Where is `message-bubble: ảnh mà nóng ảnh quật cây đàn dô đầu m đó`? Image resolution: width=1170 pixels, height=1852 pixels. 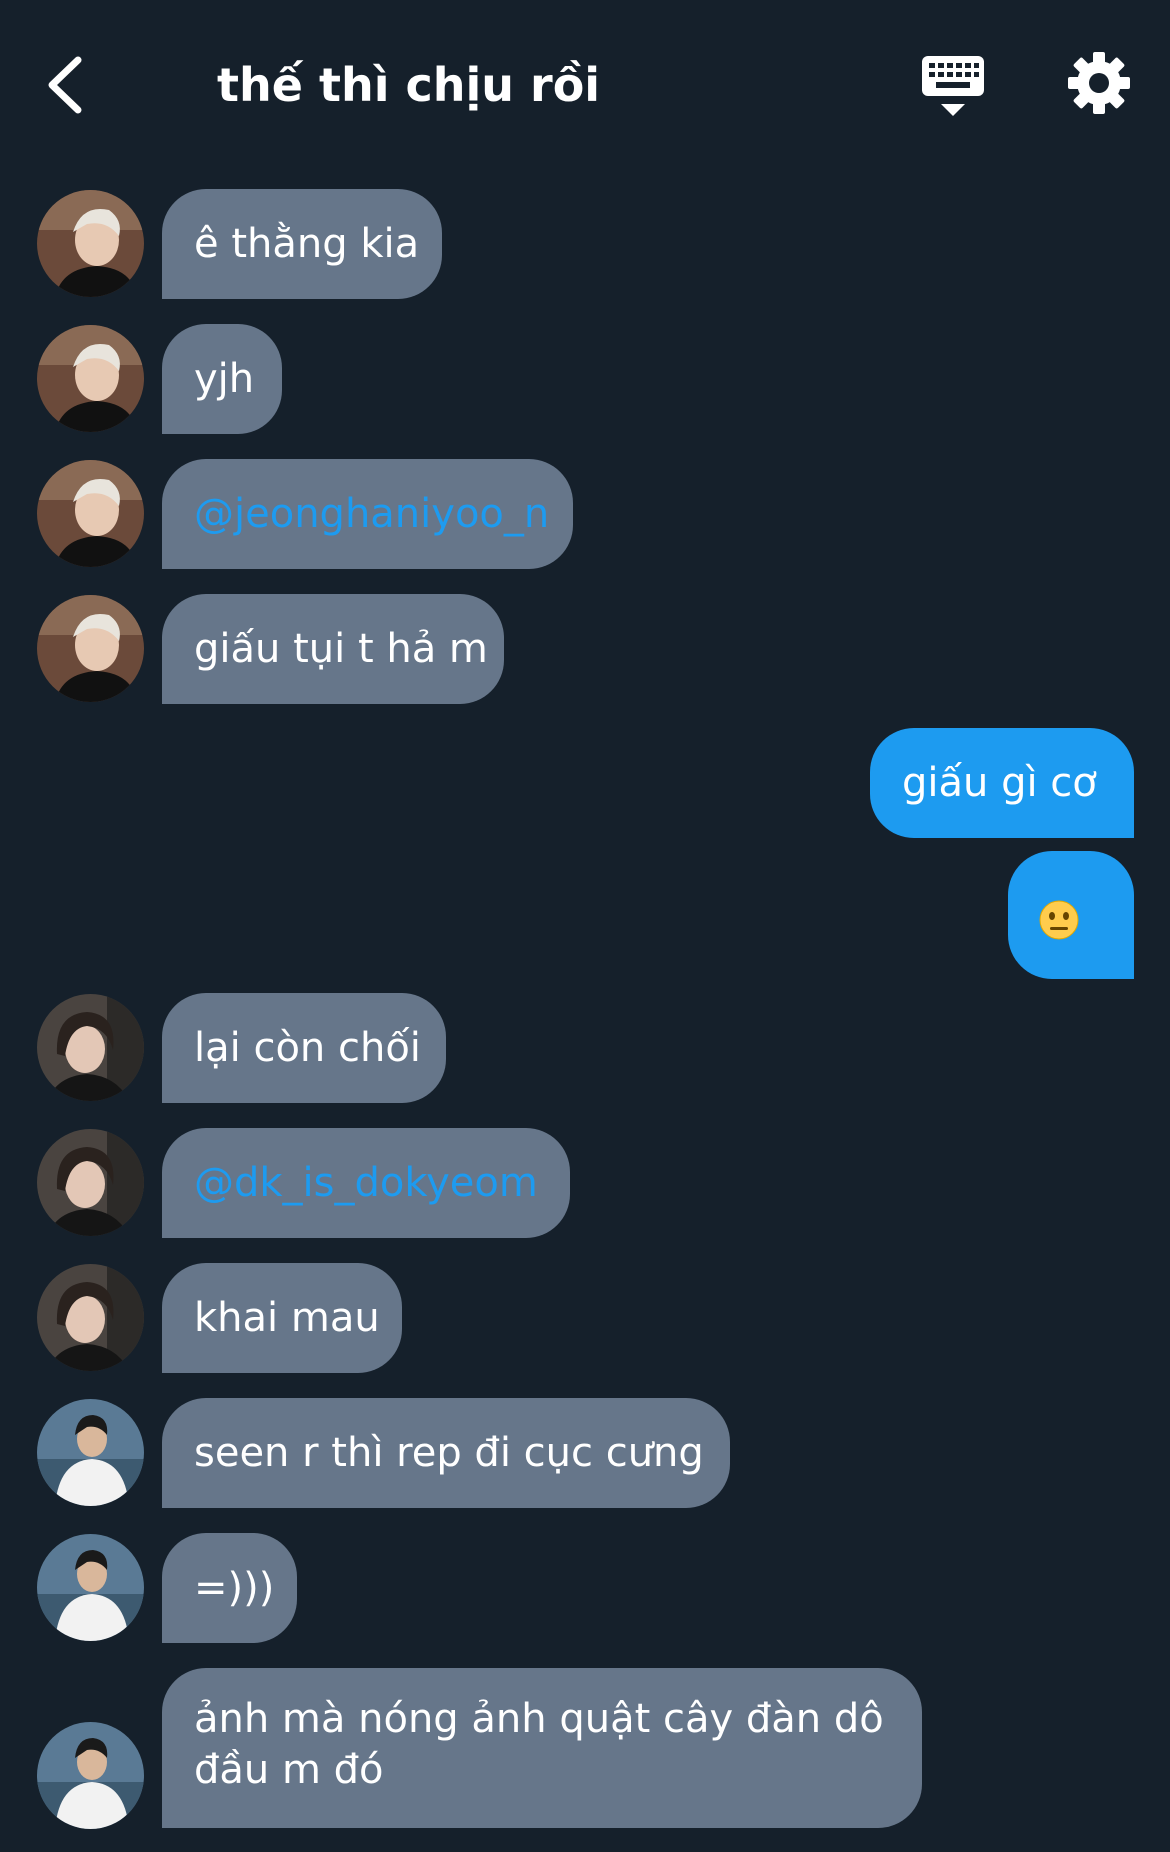 message-bubble: ảnh mà nóng ảnh quật cây đàn dô đầu m đó is located at coordinates (542, 1748).